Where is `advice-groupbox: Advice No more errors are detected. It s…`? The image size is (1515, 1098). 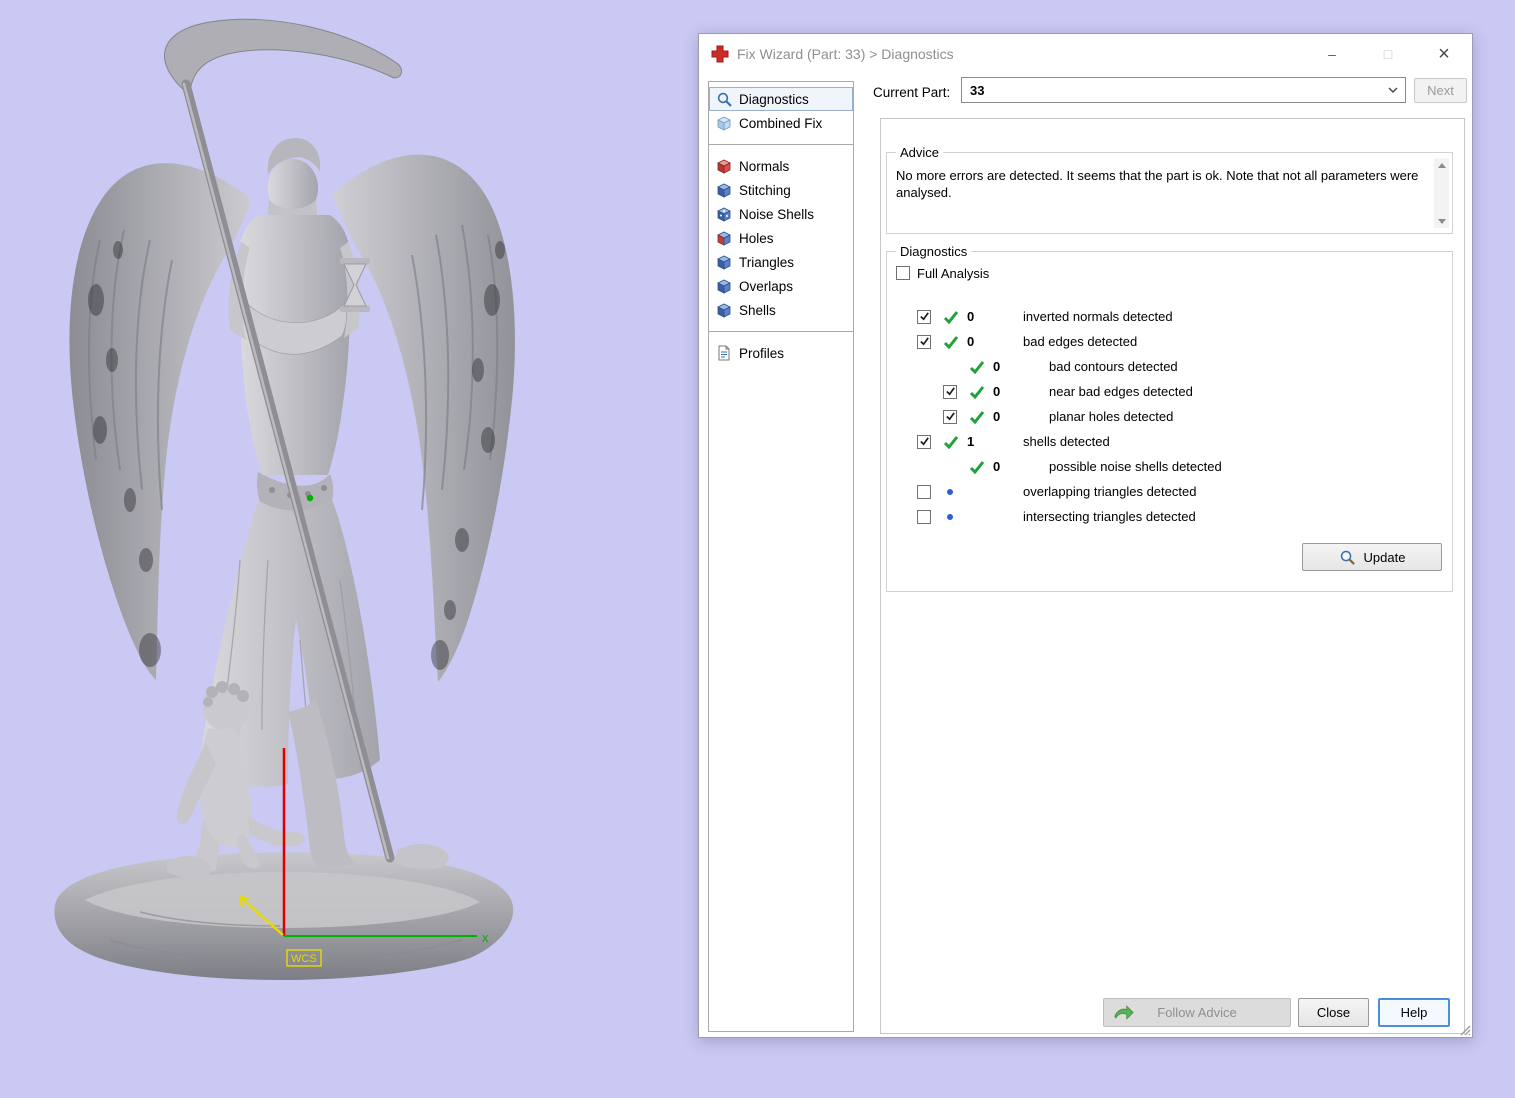
advice-groupbox: Advice No more errors are detected. It s… is located at coordinates (1169, 189).